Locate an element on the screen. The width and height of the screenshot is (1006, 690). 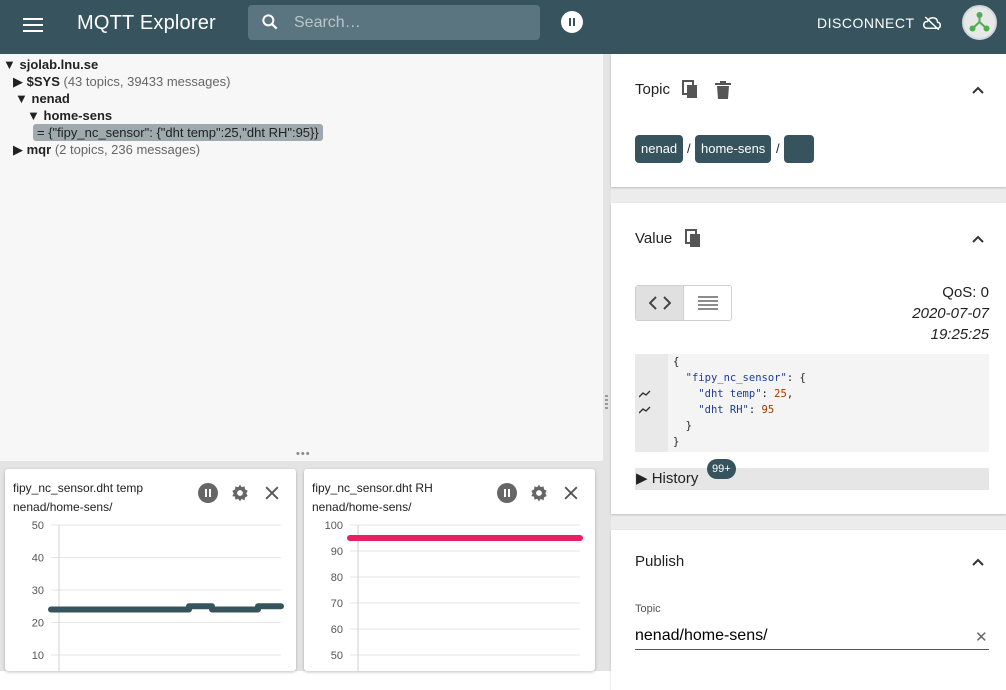
qos-label: QoS: 0 is located at coordinates (965, 292).